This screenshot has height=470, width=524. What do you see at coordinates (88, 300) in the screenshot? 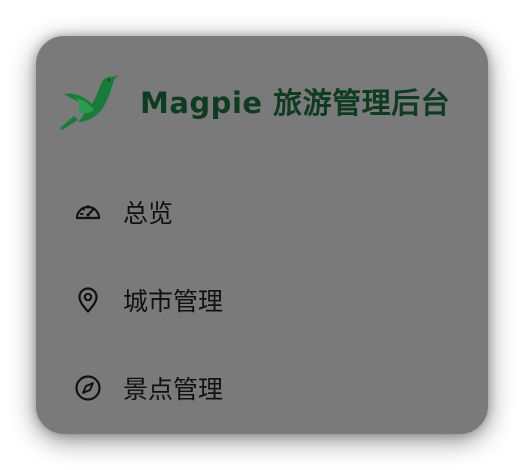
I see `map-pin-icon` at bounding box center [88, 300].